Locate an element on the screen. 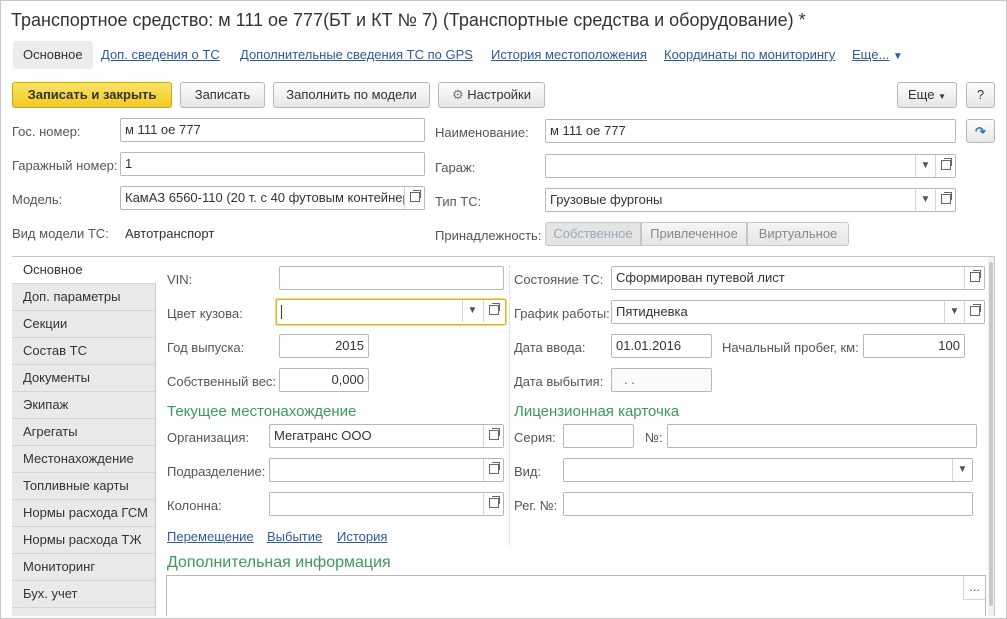 This screenshot has width=1007, height=619. reg-label: Рег. №: is located at coordinates (536, 505).